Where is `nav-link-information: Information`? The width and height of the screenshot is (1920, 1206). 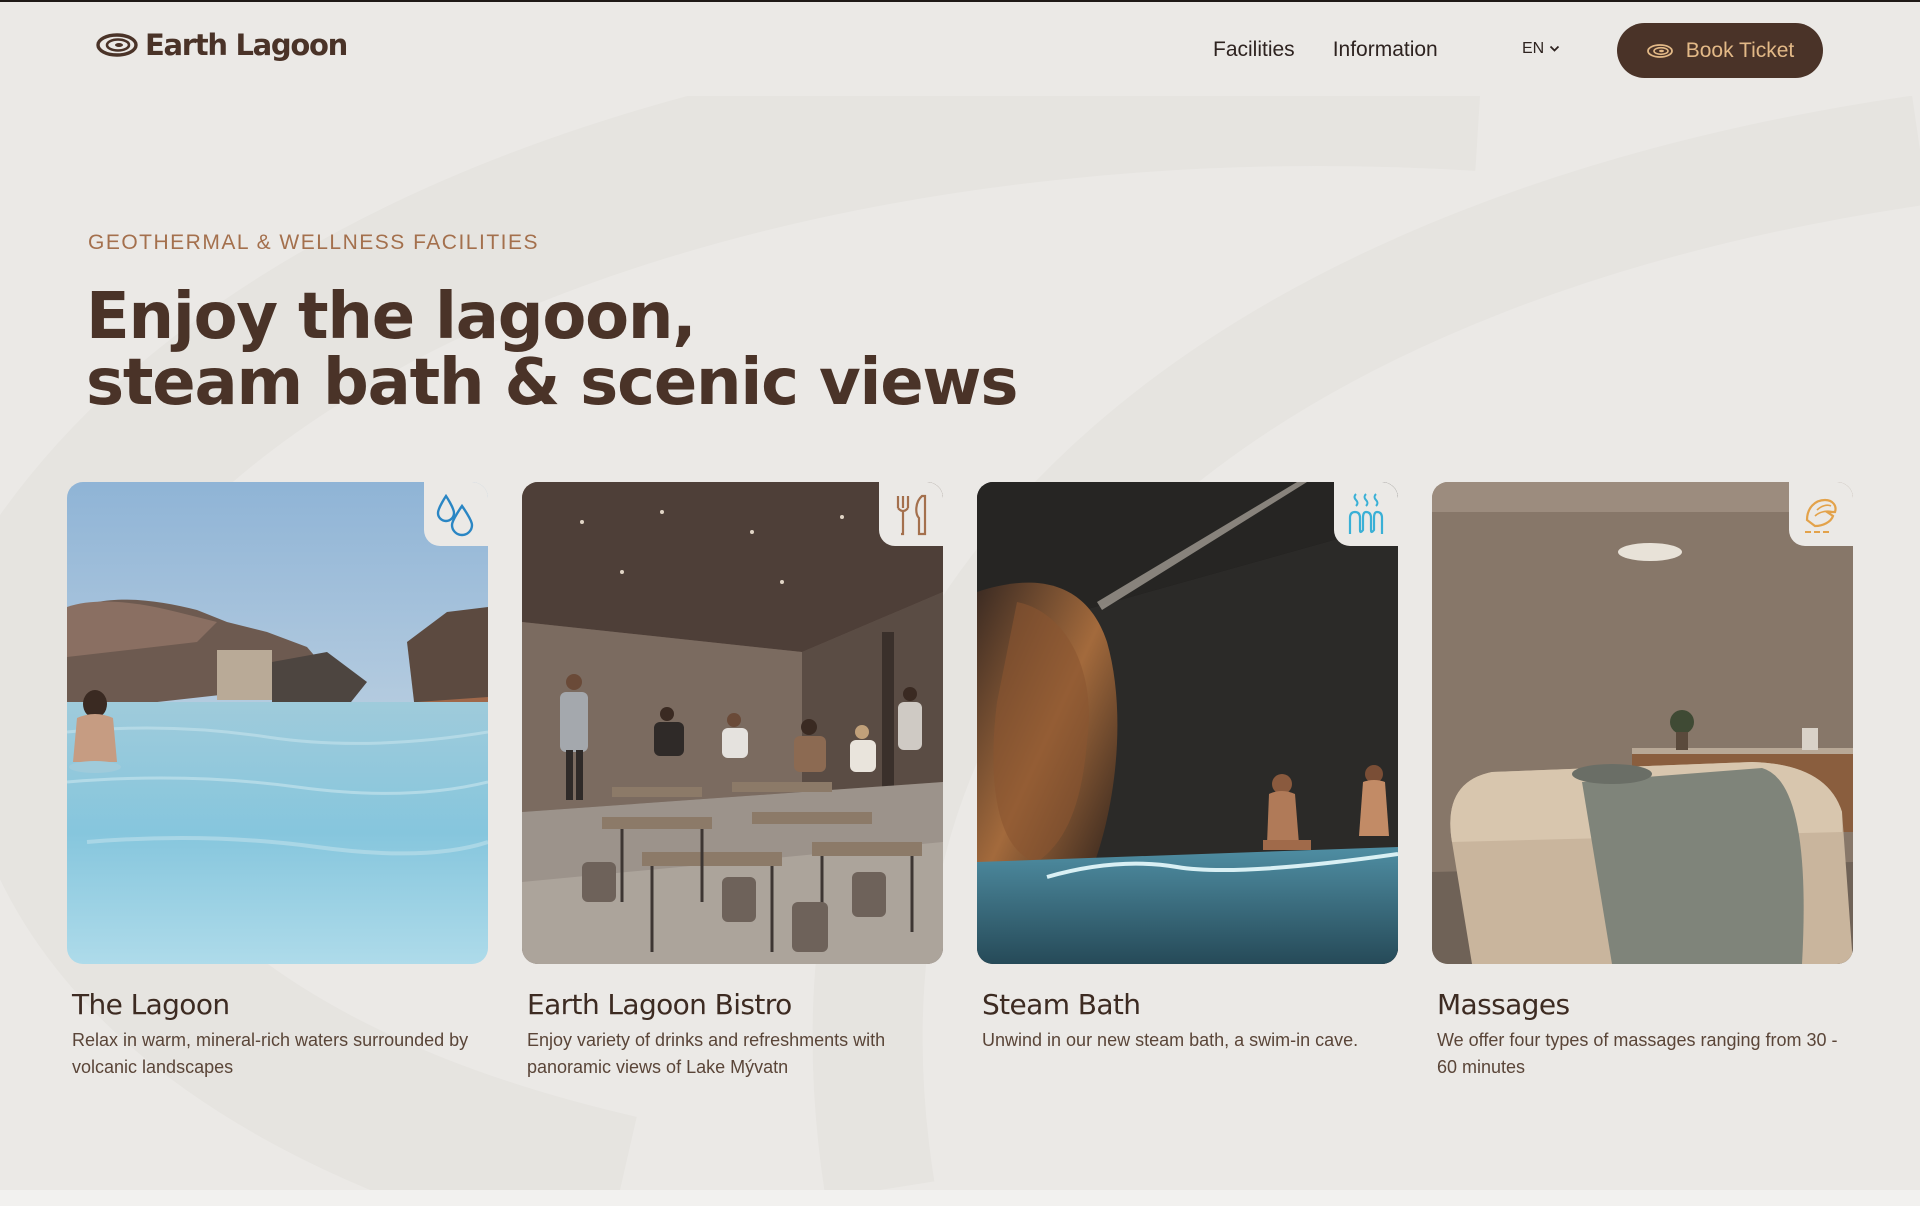 nav-link-information: Information is located at coordinates (1385, 50).